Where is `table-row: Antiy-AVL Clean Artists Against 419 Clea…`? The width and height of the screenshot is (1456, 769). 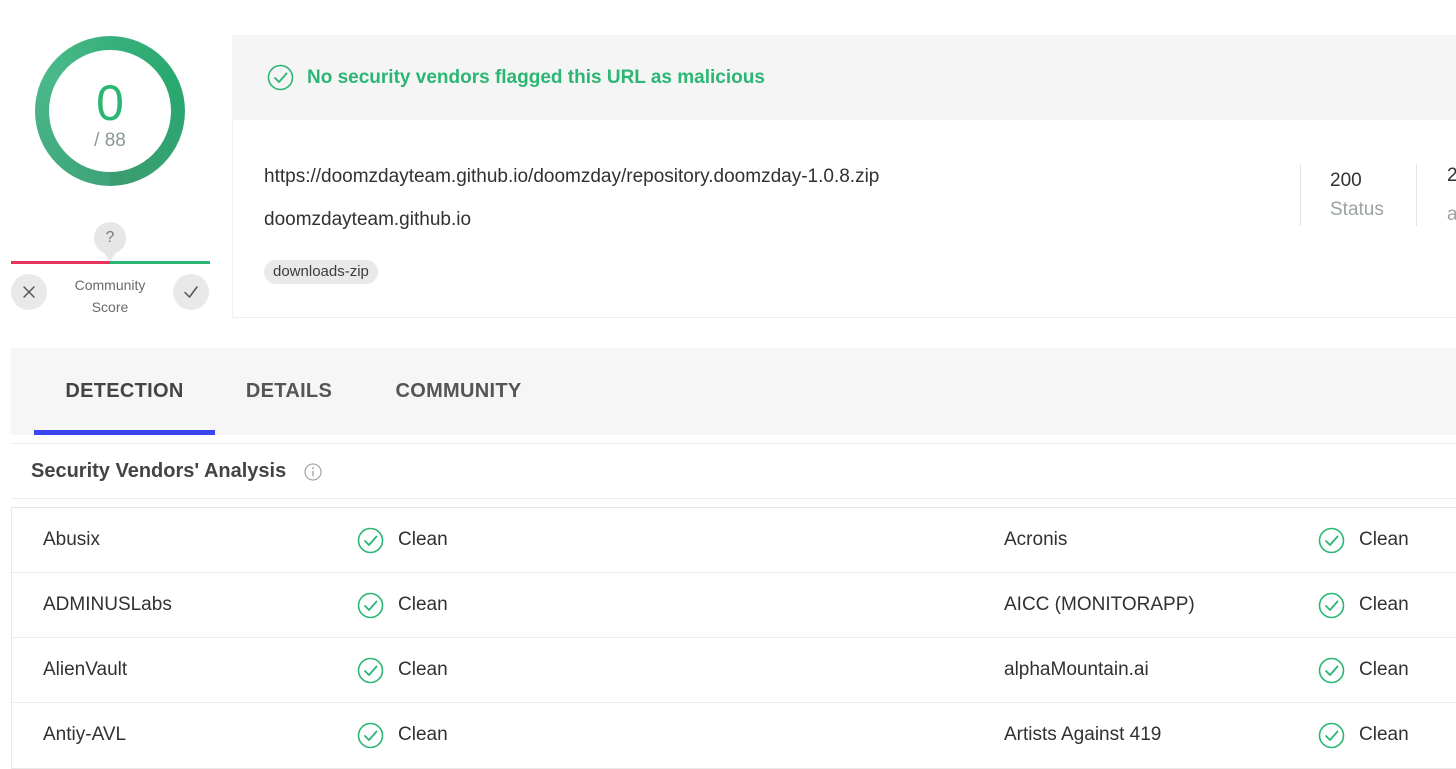
table-row: Antiy-AVL Clean Artists Against 419 Clea… is located at coordinates (734, 735).